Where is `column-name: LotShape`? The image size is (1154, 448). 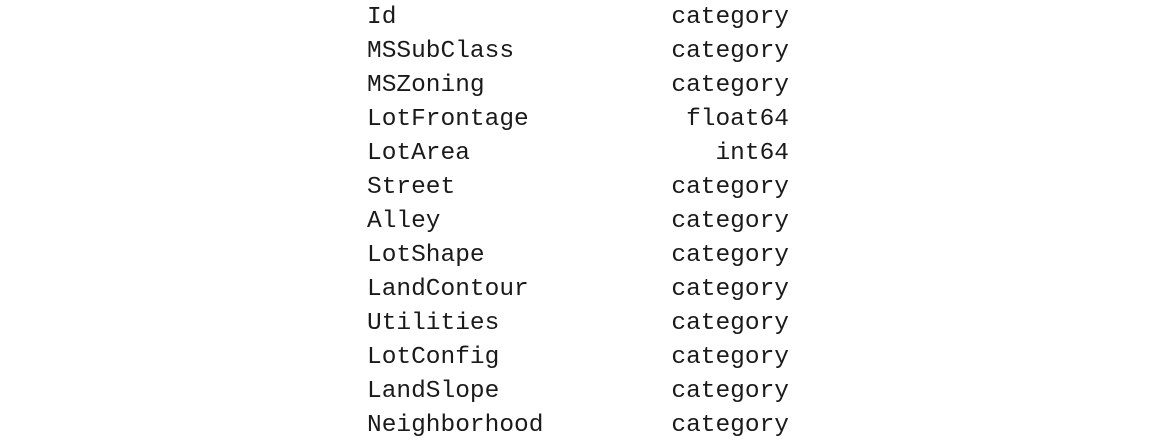
column-name: LotShape is located at coordinates (426, 255).